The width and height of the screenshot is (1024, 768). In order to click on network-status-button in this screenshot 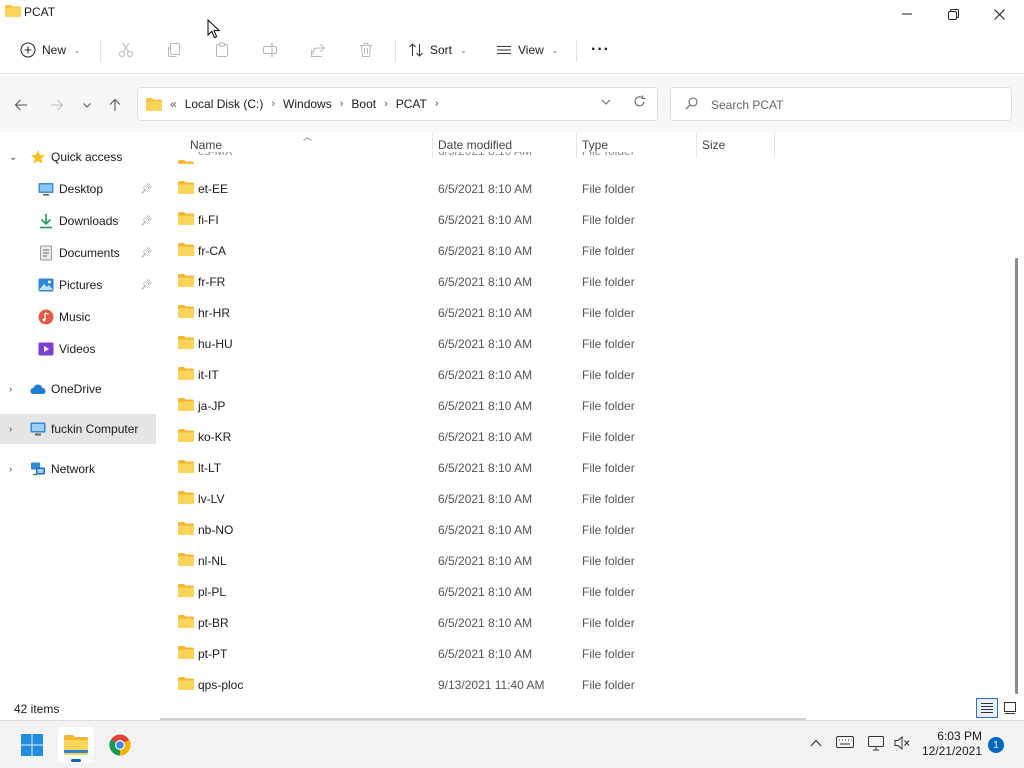, I will do `click(877, 745)`.